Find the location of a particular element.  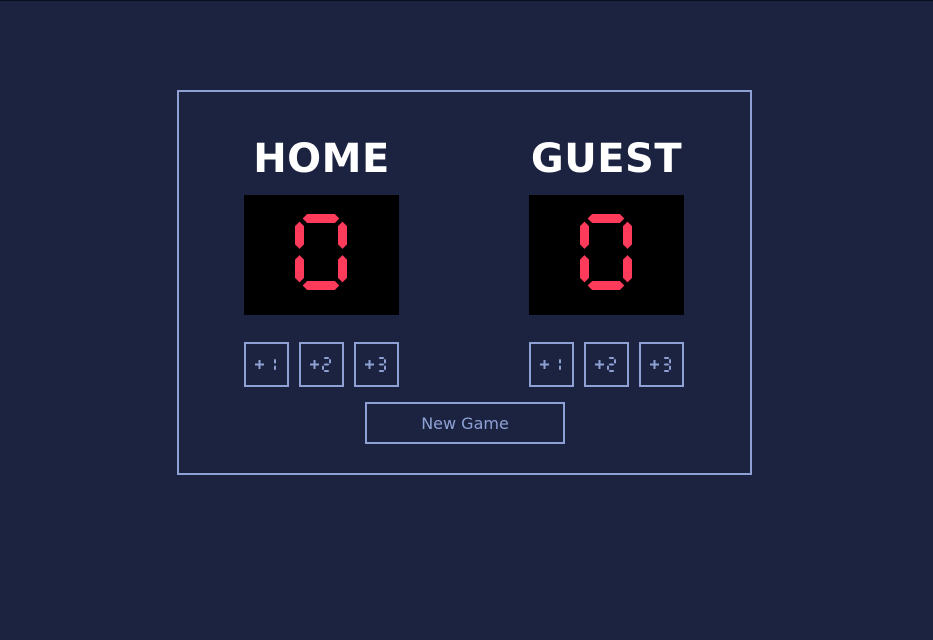

home-add-1-button: +1 is located at coordinates (266, 364).